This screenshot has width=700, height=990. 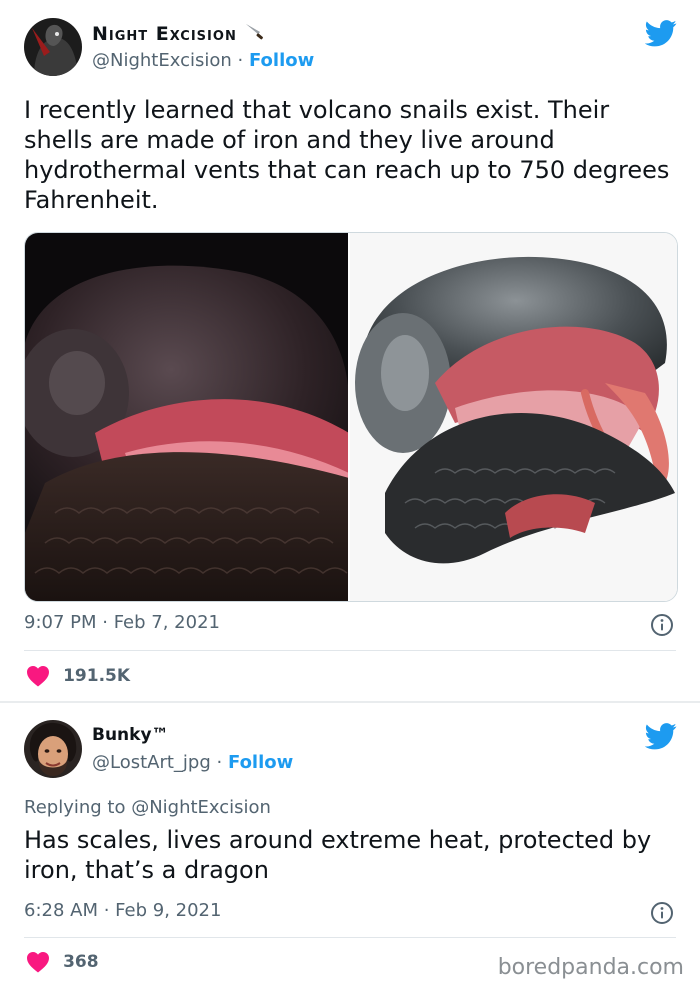 What do you see at coordinates (122, 910) in the screenshot?
I see `timestamp: 6:28 AM · Feb 9, 2021` at bounding box center [122, 910].